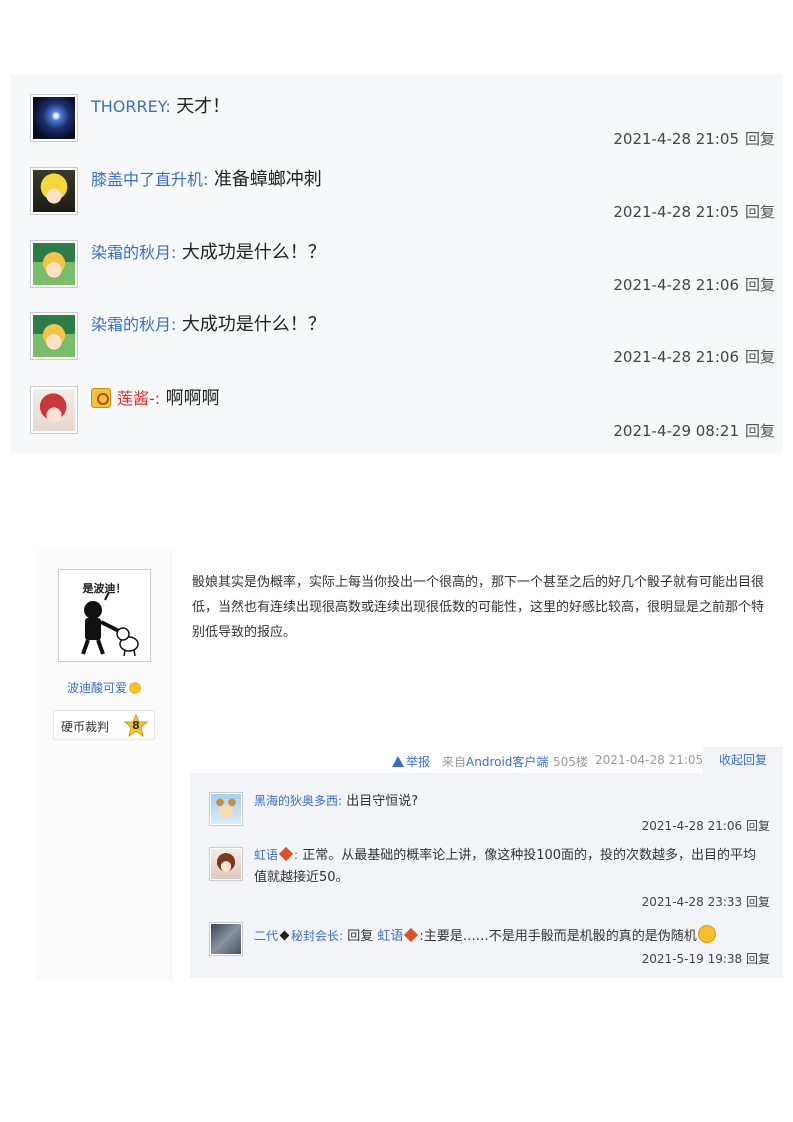 This screenshot has height=1122, width=793. What do you see at coordinates (104, 588) in the screenshot?
I see `avatar-caption: 是波迪！` at bounding box center [104, 588].